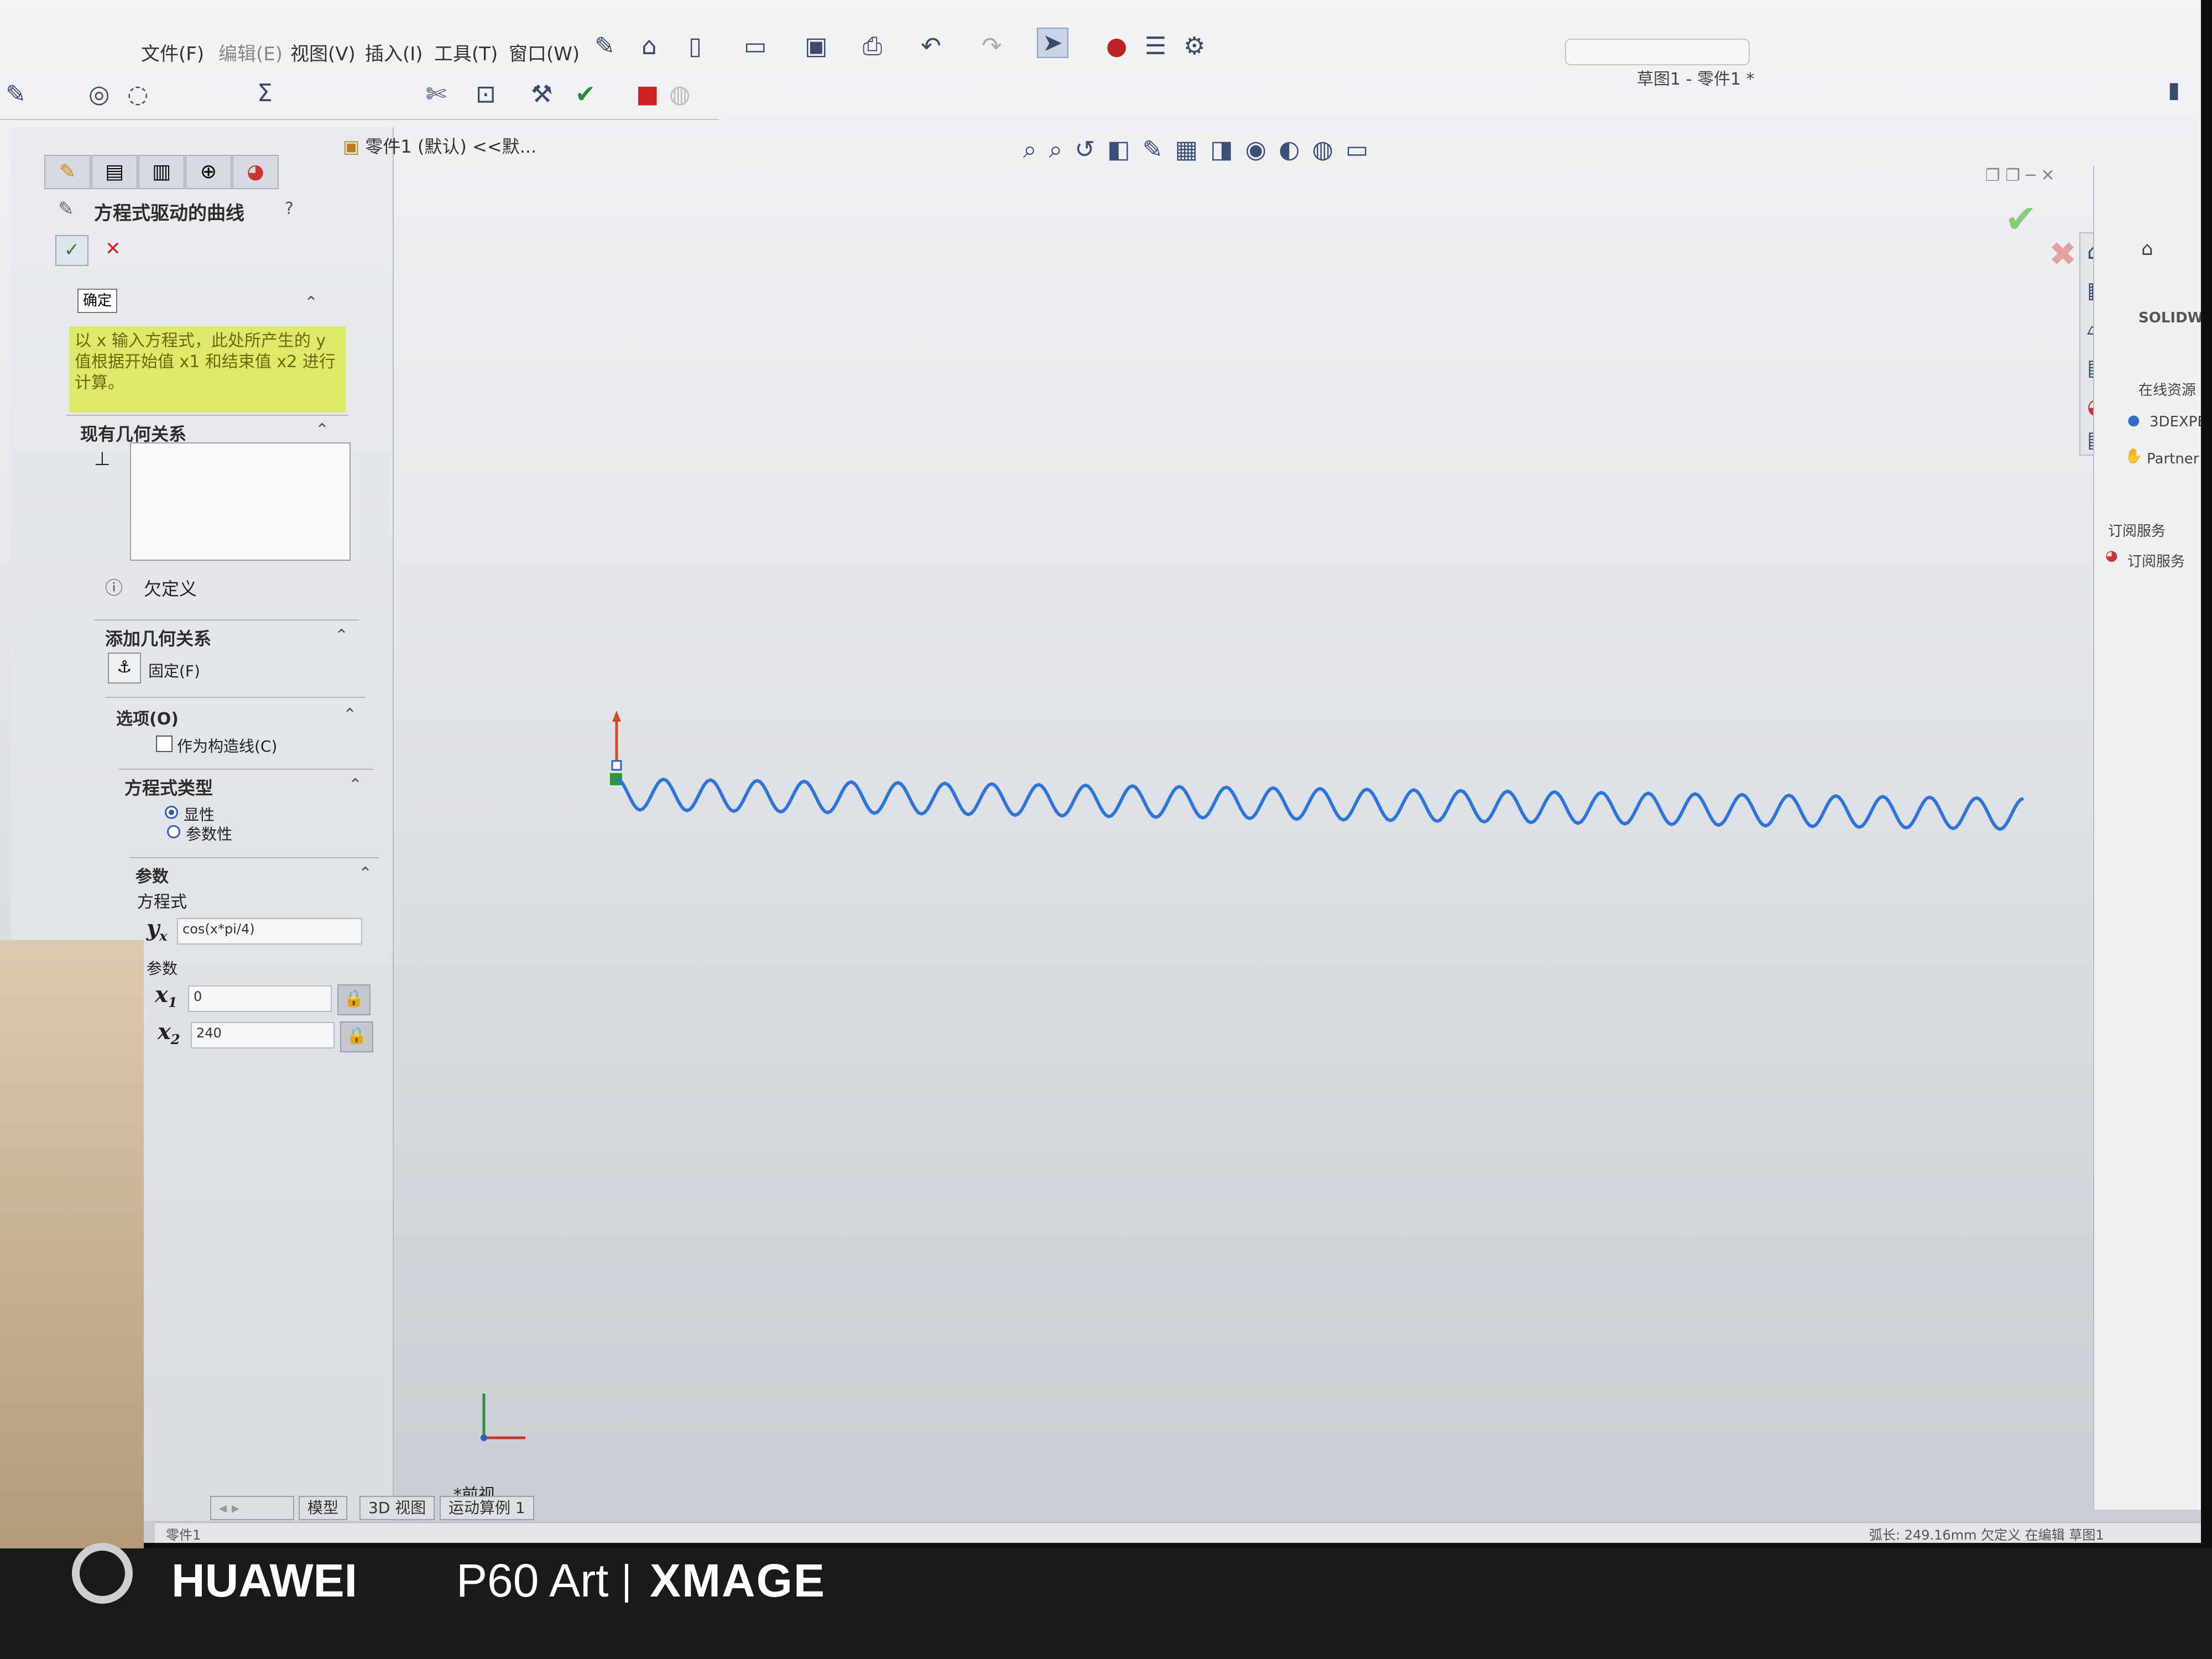 This screenshot has width=2212, height=1659. I want to click on options-header: 选项(O), so click(147, 719).